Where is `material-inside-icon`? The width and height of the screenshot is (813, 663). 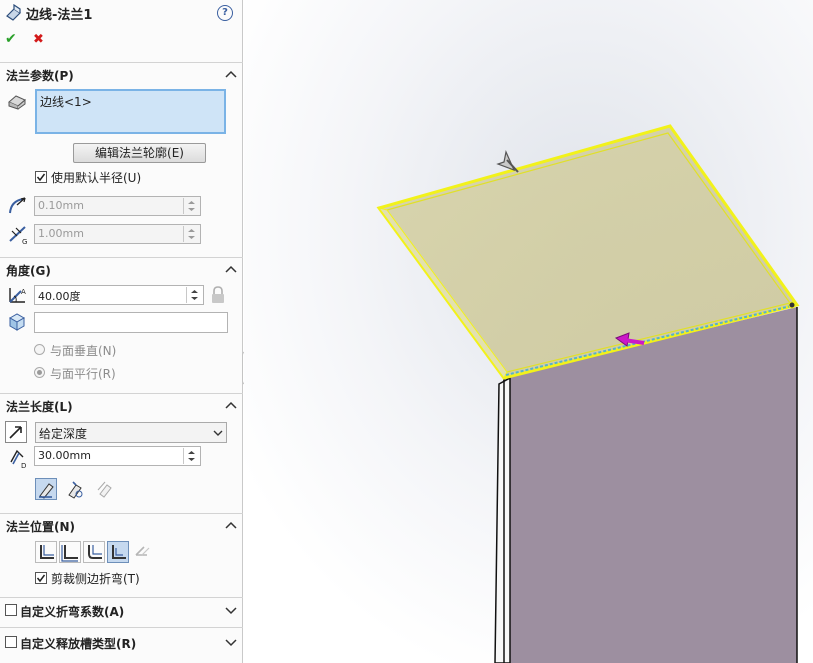 material-inside-icon is located at coordinates (47, 552).